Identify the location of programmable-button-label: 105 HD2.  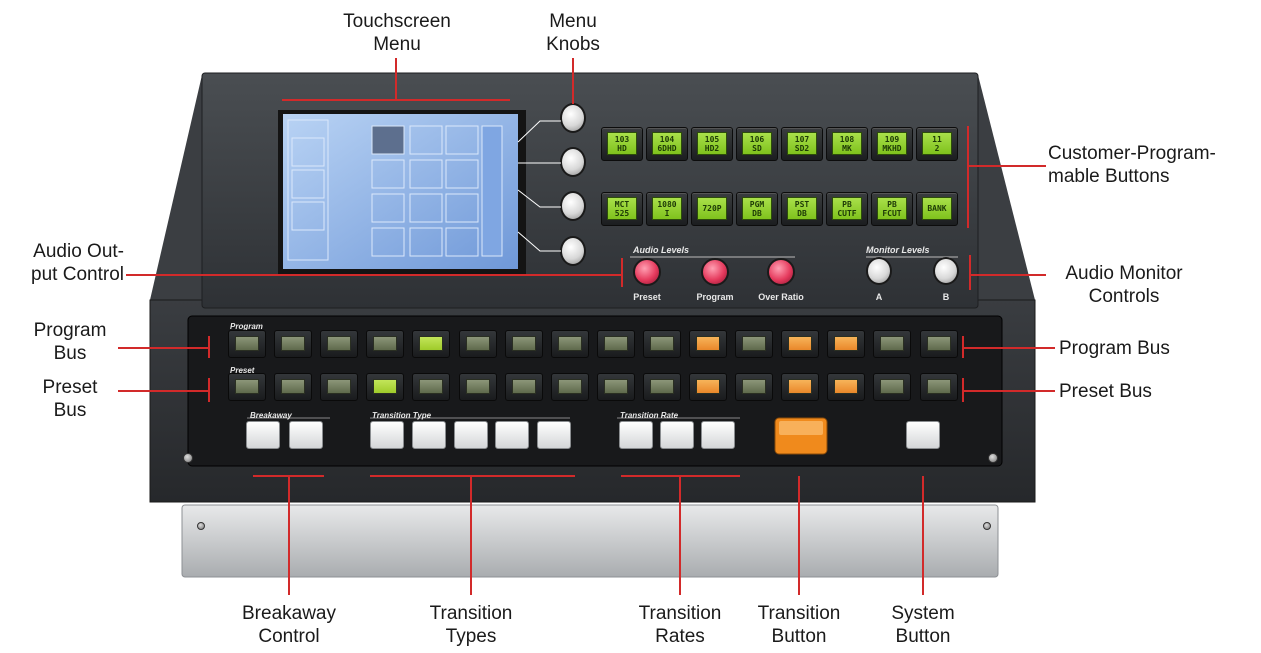
(712, 143).